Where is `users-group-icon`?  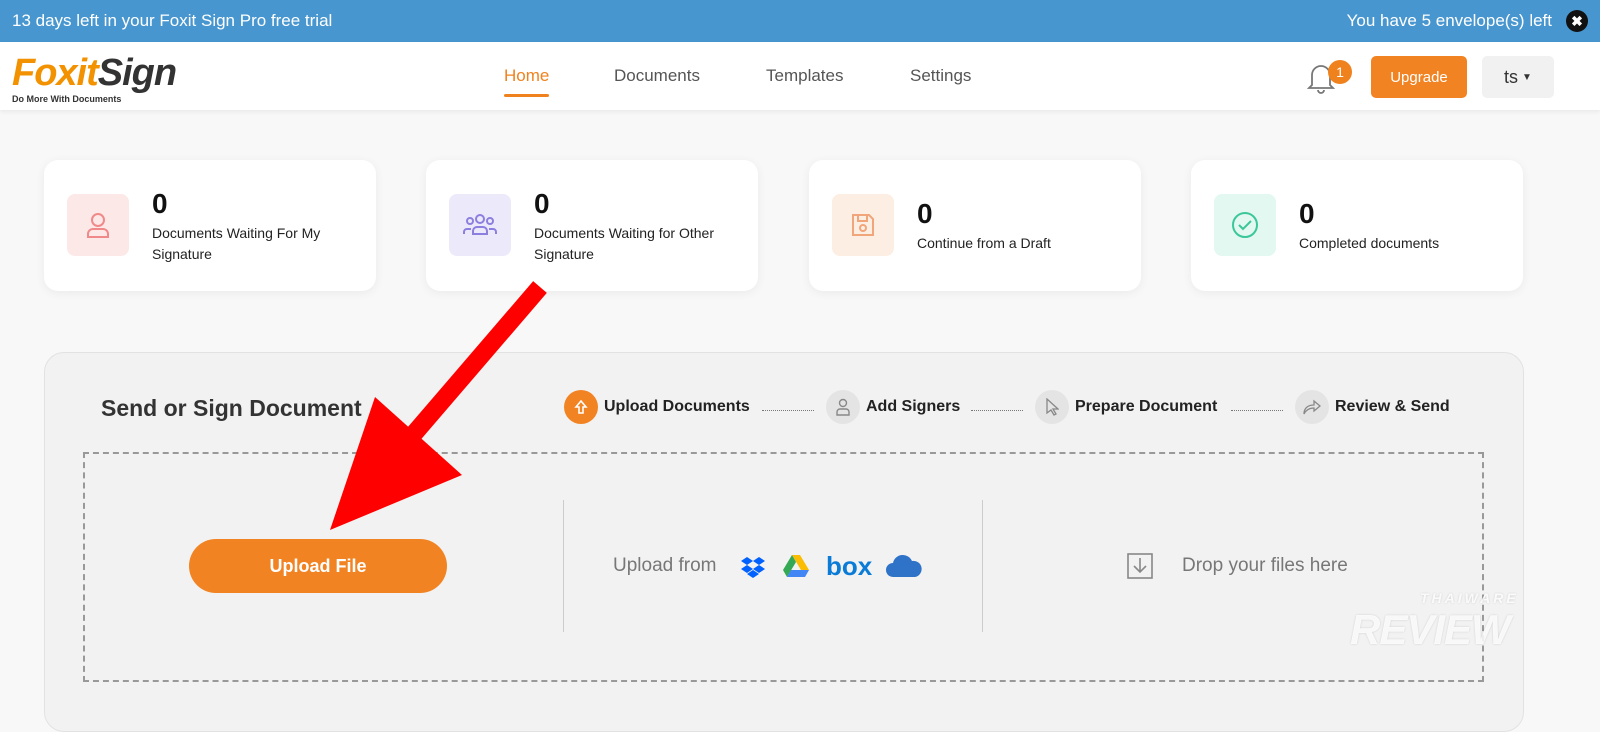
users-group-icon is located at coordinates (480, 225).